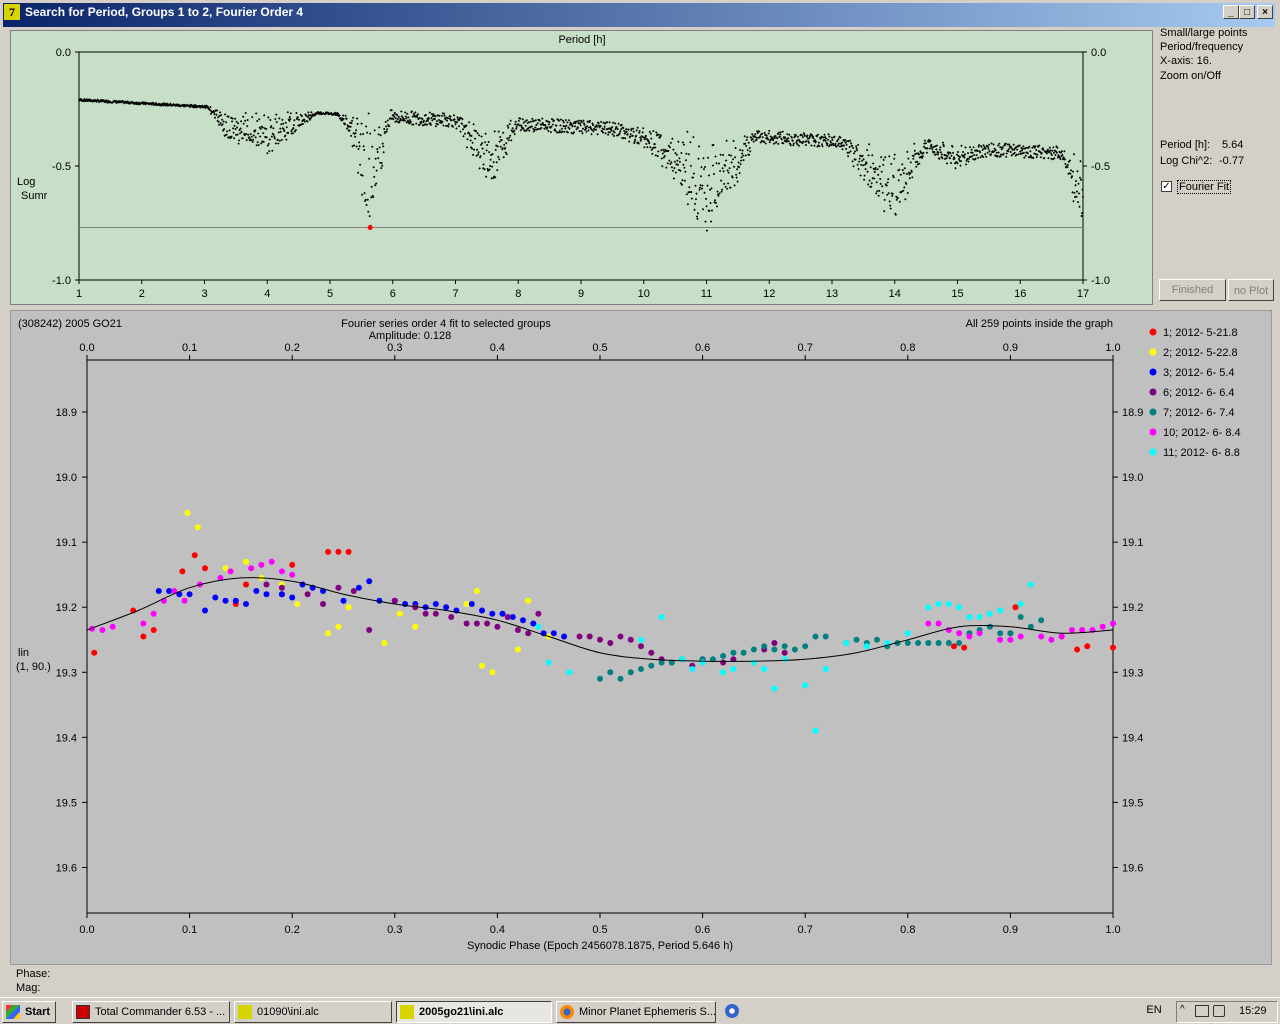 The image size is (1280, 1024). I want to click on lightcurve-y-tick-label: 19.4, so click(66, 738).